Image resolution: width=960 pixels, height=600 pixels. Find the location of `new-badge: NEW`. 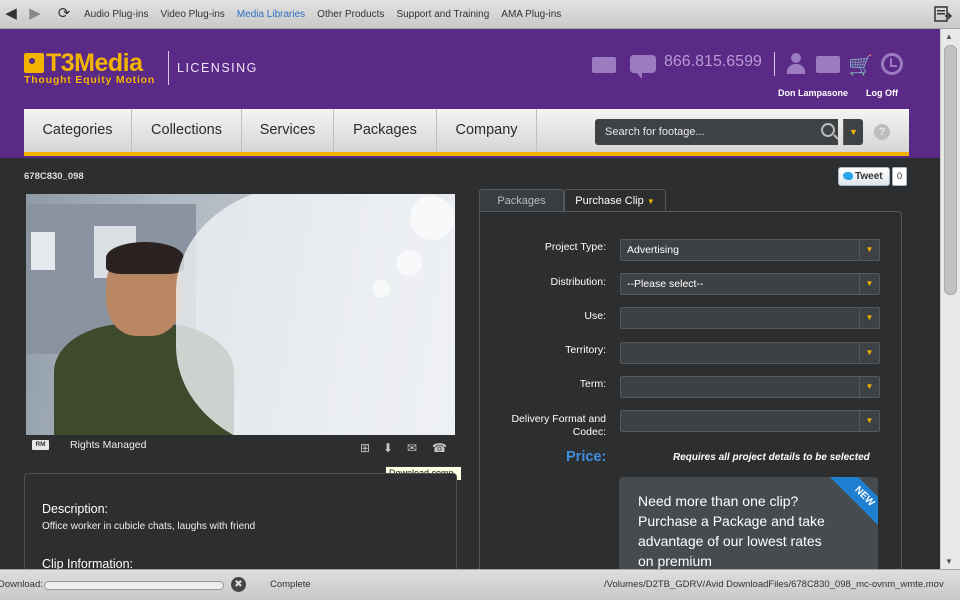

new-badge: NEW is located at coordinates (851, 506).